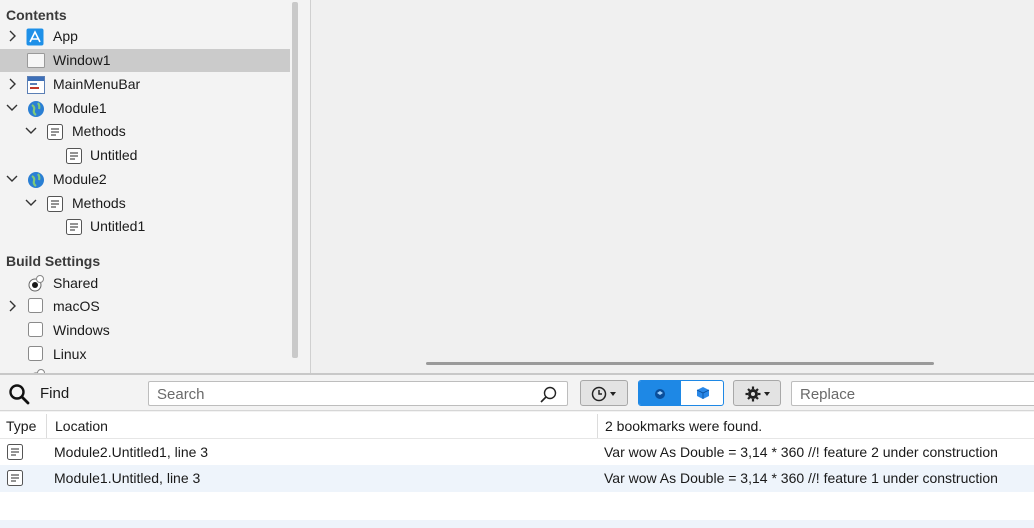  I want to click on cube-small-icon, so click(660, 395).